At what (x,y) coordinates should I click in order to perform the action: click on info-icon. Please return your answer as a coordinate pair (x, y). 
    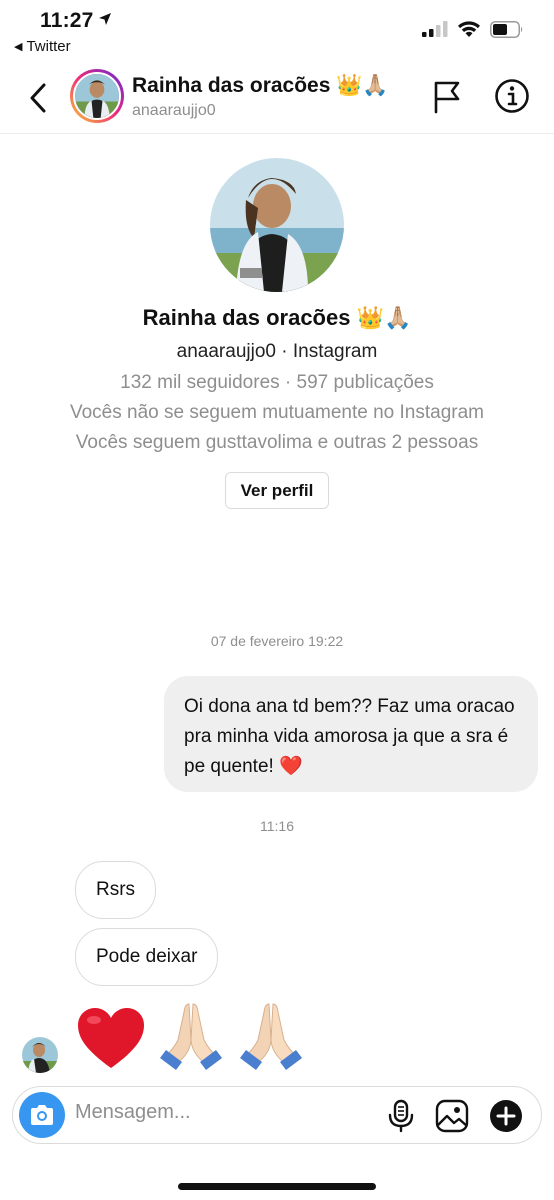
    Looking at the image, I should click on (512, 96).